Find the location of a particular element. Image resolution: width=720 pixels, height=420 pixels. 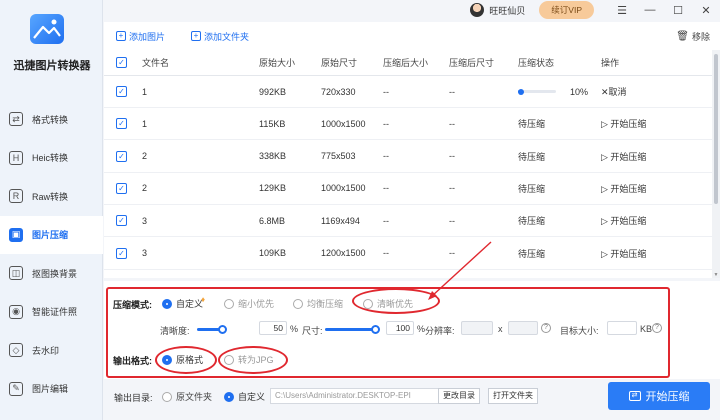

change-dir-button: 更改目录 is located at coordinates (459, 396).